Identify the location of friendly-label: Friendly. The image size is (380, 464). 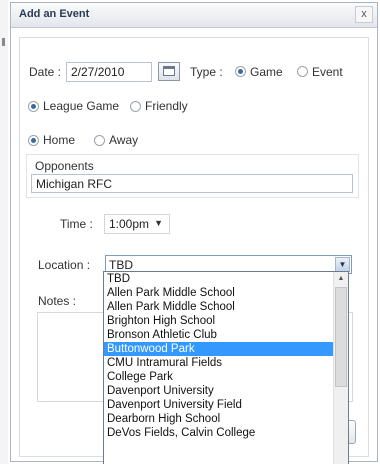
(166, 106).